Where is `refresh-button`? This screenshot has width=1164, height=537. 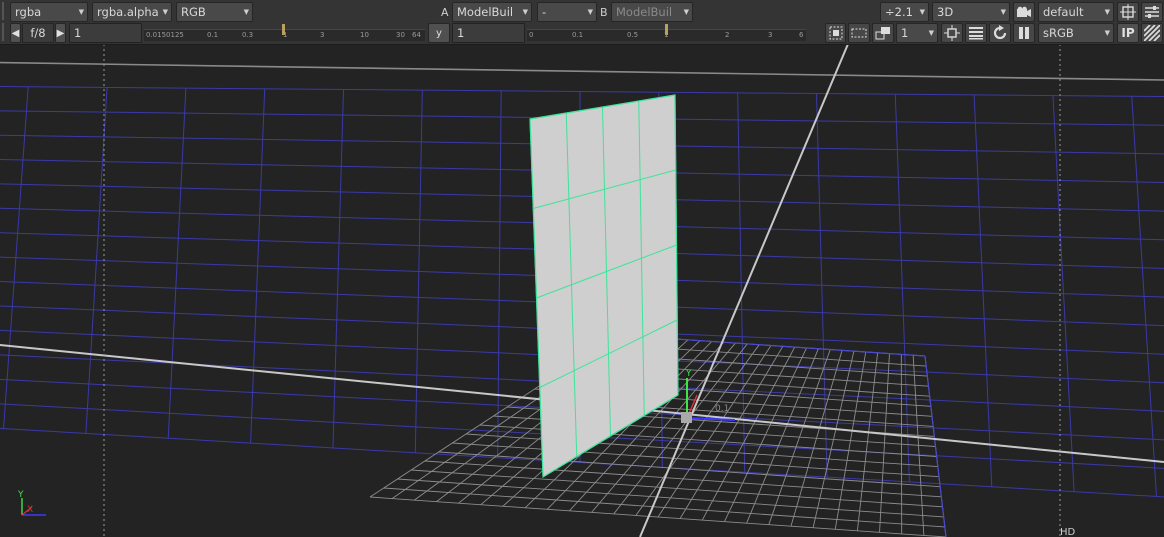
refresh-button is located at coordinates (1000, 33).